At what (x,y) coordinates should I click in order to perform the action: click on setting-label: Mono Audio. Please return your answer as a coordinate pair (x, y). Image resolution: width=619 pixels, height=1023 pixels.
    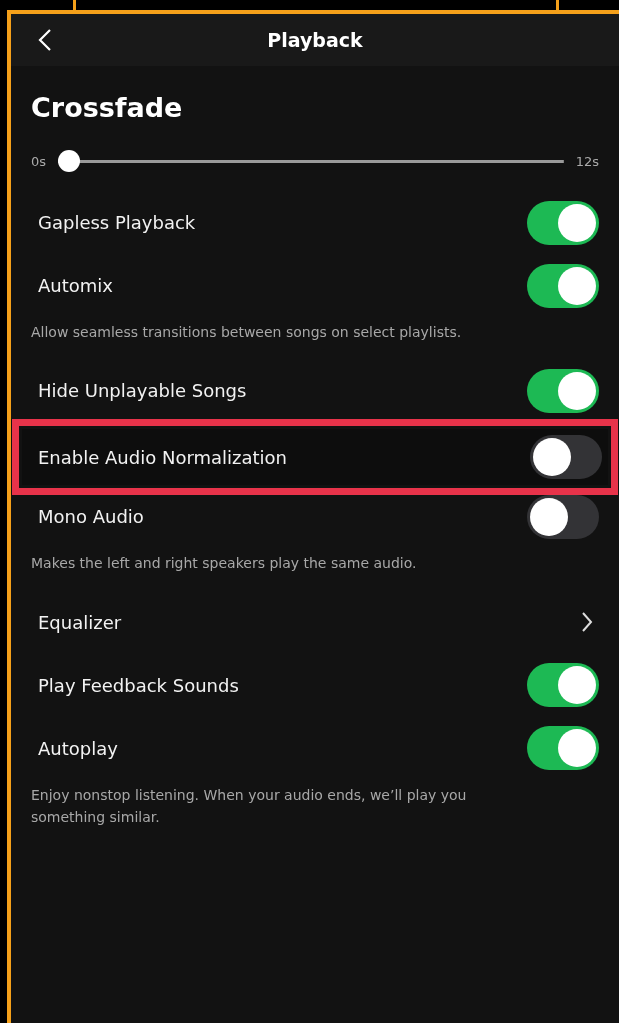
    Looking at the image, I should click on (91, 517).